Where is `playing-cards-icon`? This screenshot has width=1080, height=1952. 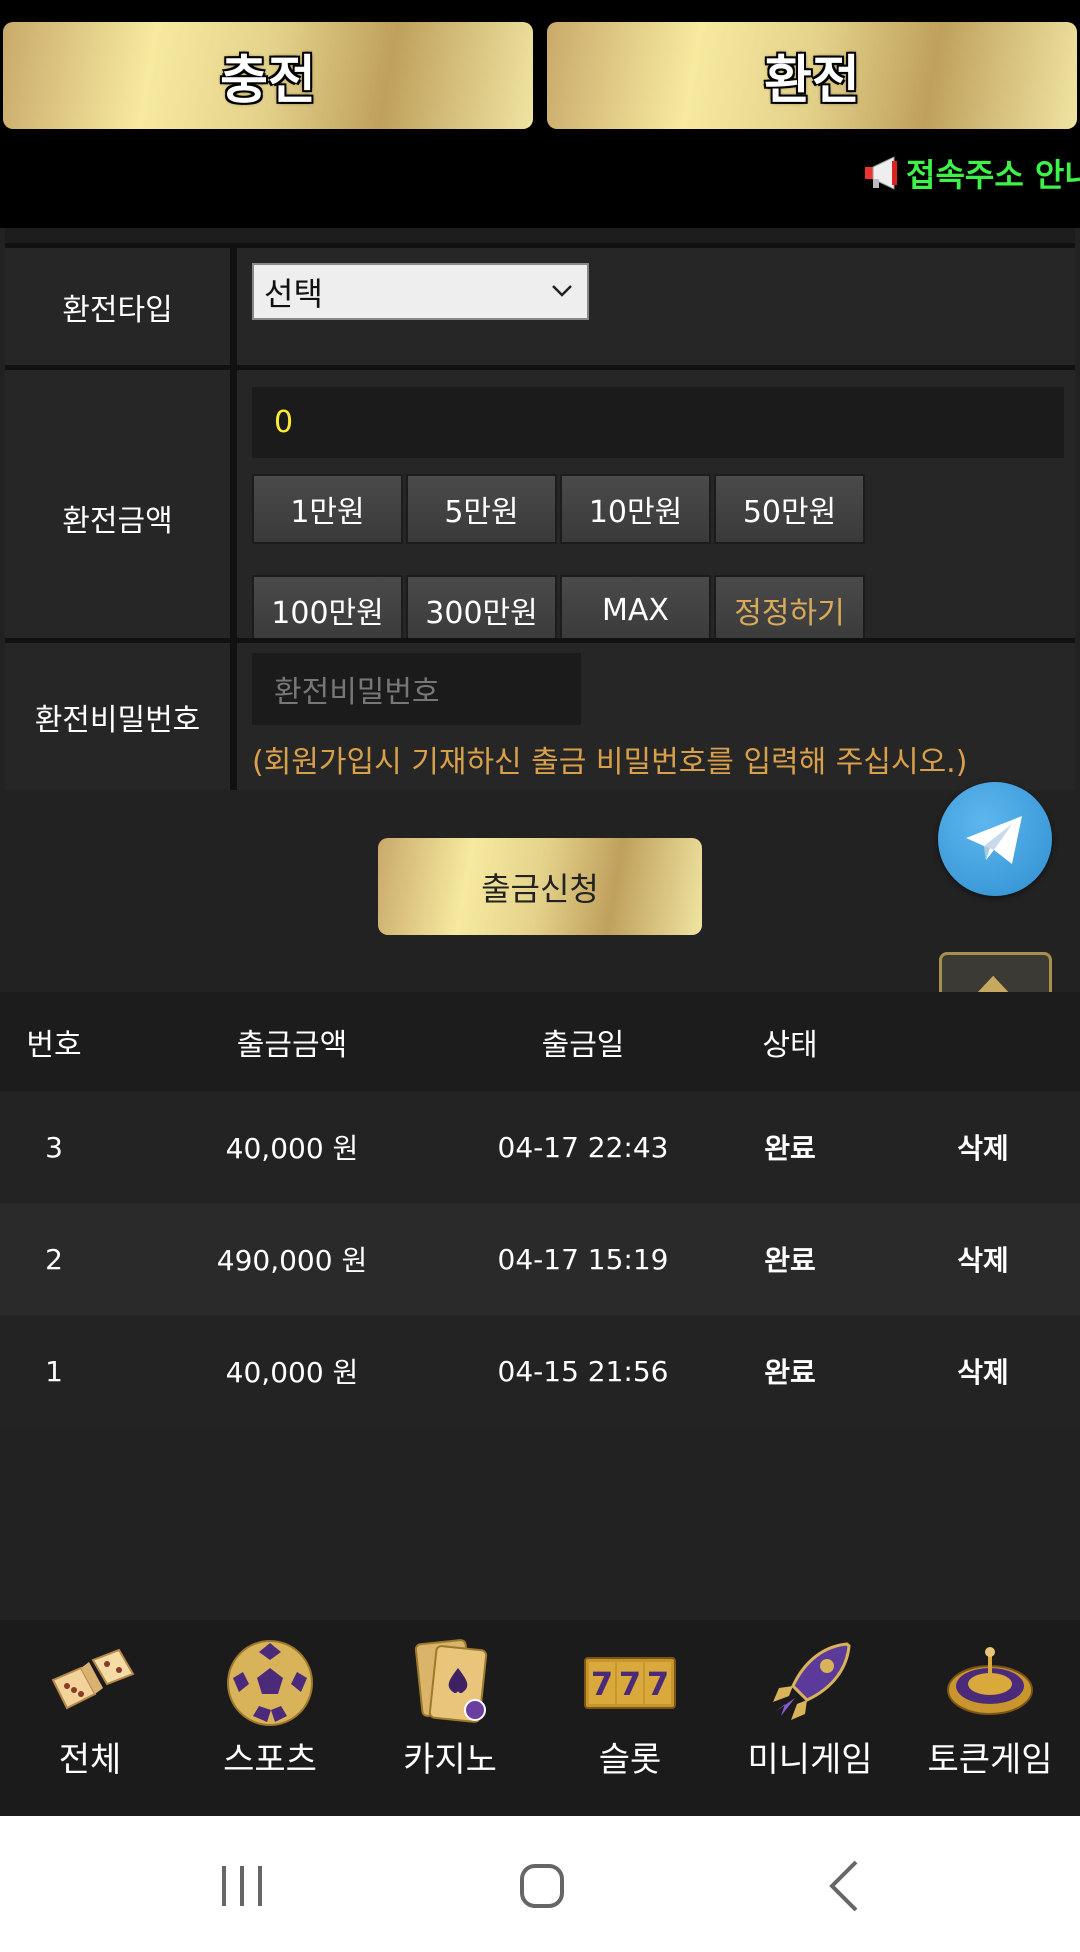 playing-cards-icon is located at coordinates (451, 1681).